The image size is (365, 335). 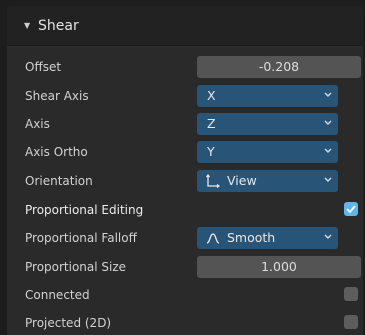 What do you see at coordinates (185, 267) in the screenshot?
I see `proportional-size-row: Proportional Size 1.000` at bounding box center [185, 267].